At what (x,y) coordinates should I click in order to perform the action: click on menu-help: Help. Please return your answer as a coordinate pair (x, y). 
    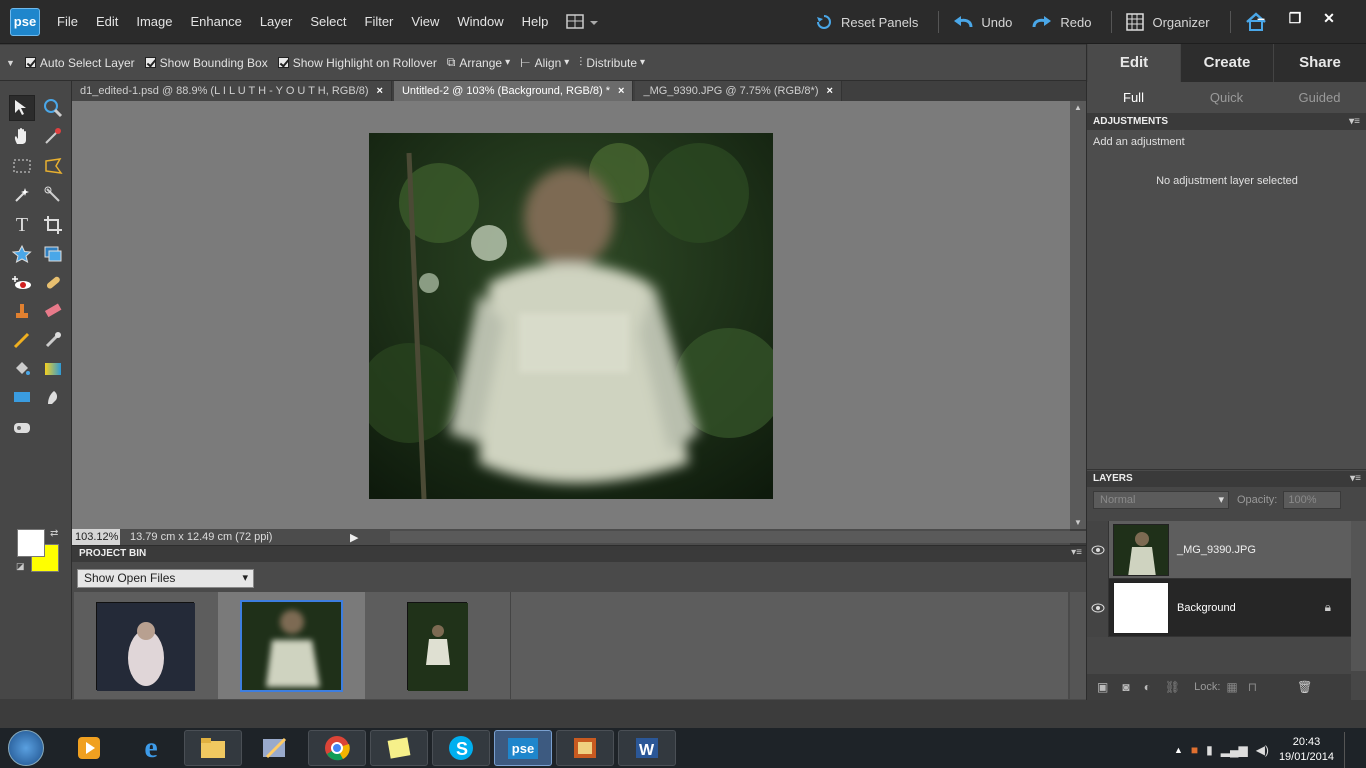
    Looking at the image, I should click on (535, 21).